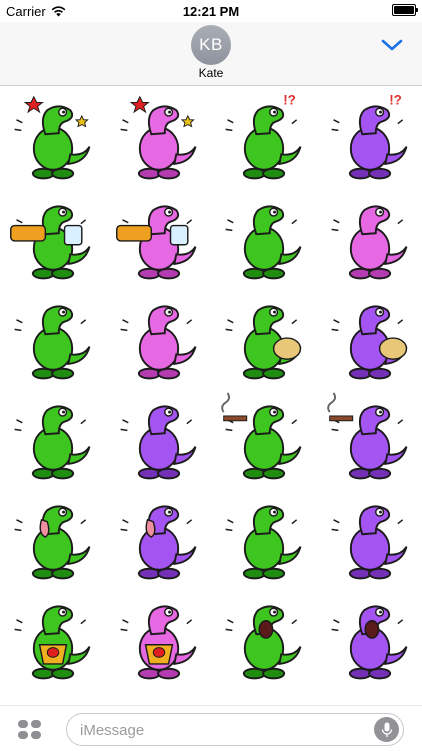  I want to click on sticker-scream-green, so click(264, 639).